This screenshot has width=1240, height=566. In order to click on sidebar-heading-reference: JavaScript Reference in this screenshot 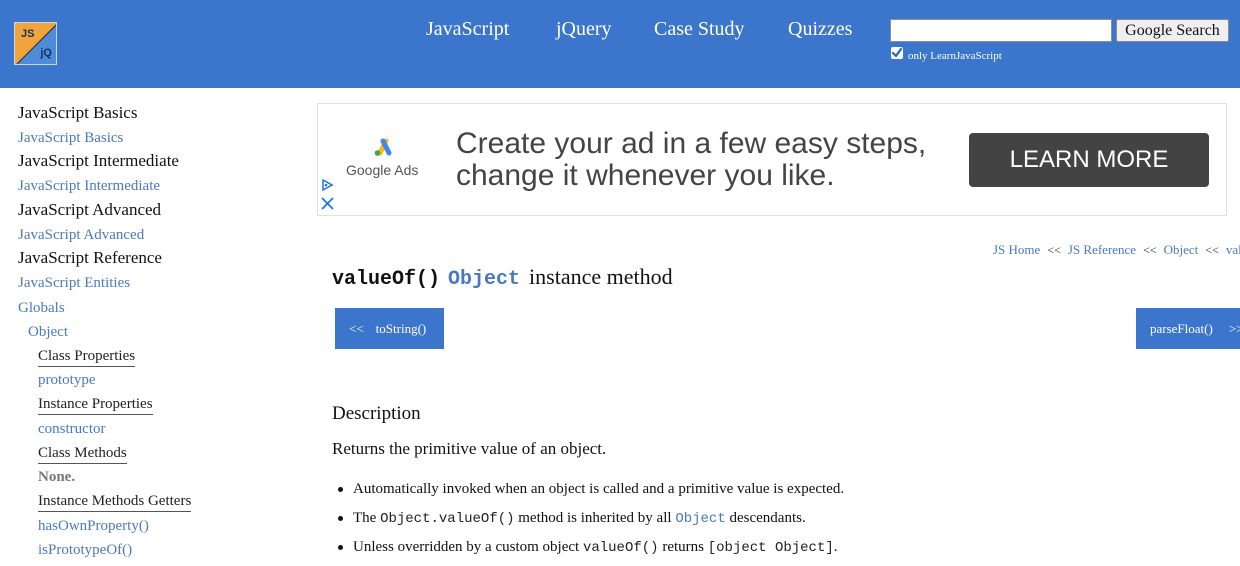, I will do `click(90, 257)`.